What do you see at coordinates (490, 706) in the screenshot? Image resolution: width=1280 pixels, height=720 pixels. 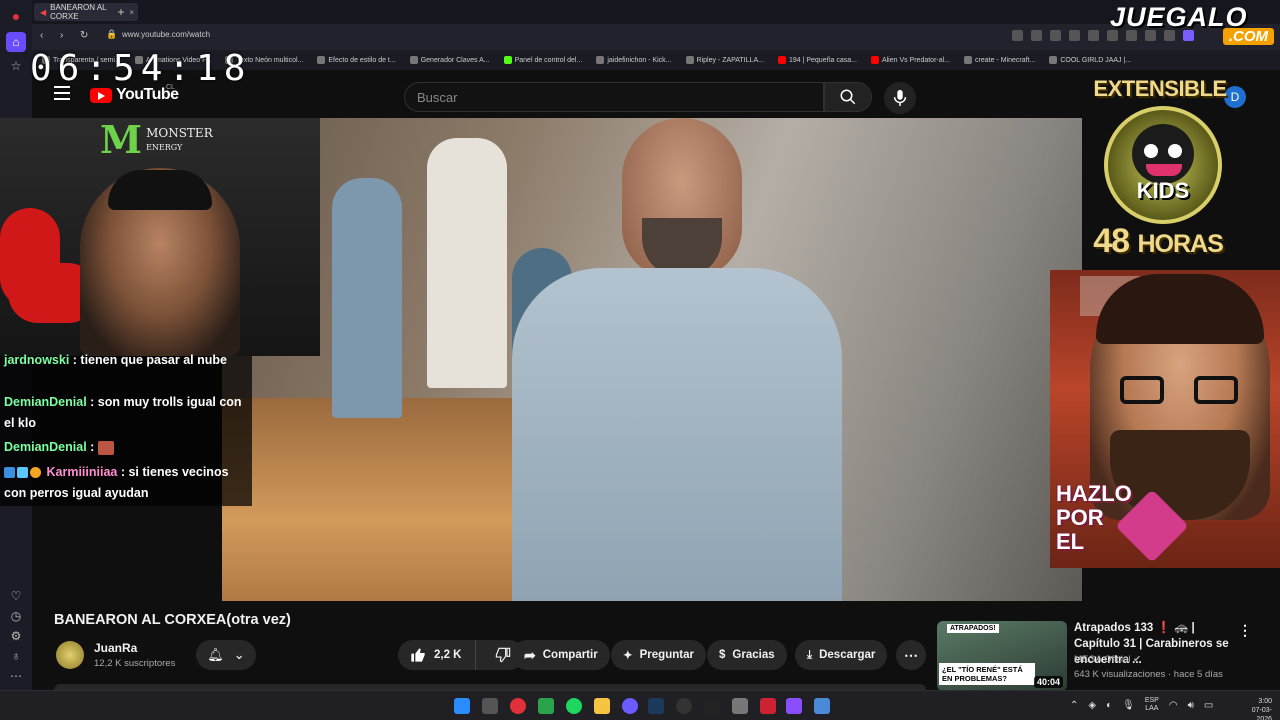 I see `task-view-icon` at bounding box center [490, 706].